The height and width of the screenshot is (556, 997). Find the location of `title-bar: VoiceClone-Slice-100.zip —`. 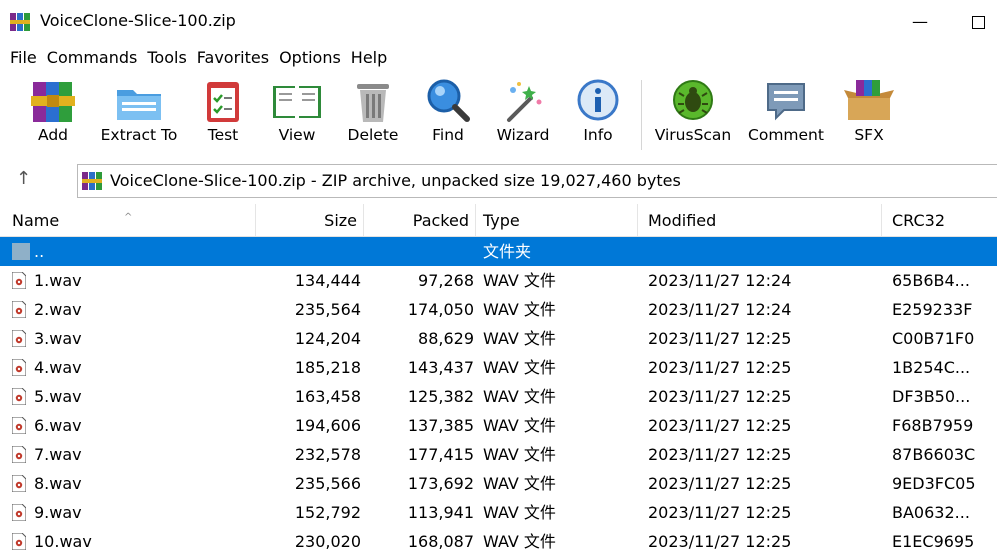

title-bar: VoiceClone-Slice-100.zip — is located at coordinates (498, 22).